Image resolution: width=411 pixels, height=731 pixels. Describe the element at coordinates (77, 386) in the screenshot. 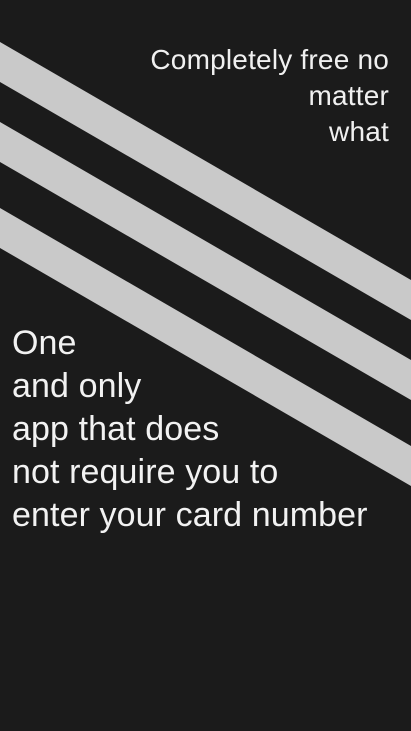

I see `main-message-line-2: and only` at that location.